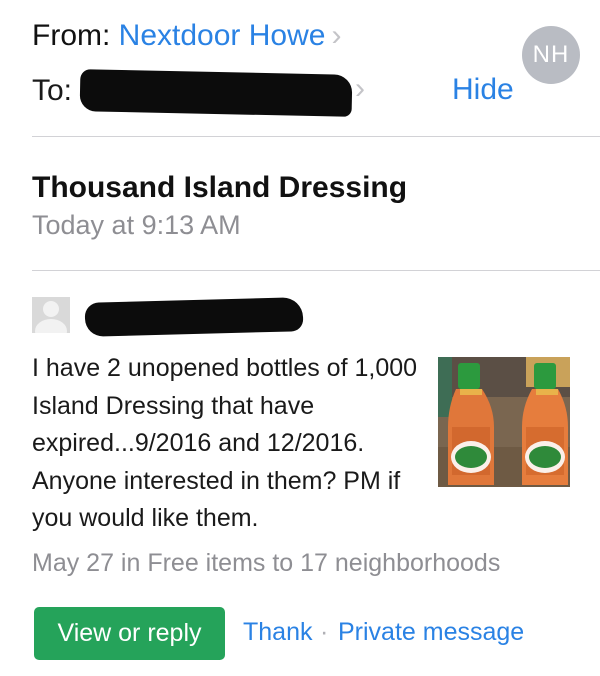 The image size is (600, 676). I want to click on from-line: From: Nextdoor Howe ›, so click(186, 36).